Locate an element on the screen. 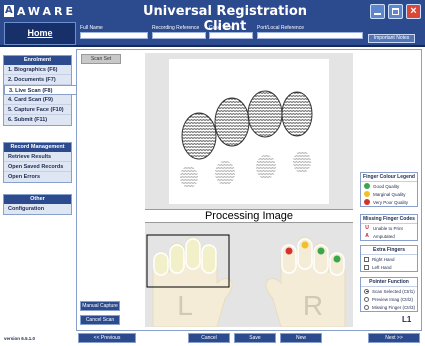 This screenshot has width=425, height=346. legend-marginal: Marginal Quality is located at coordinates (389, 194).